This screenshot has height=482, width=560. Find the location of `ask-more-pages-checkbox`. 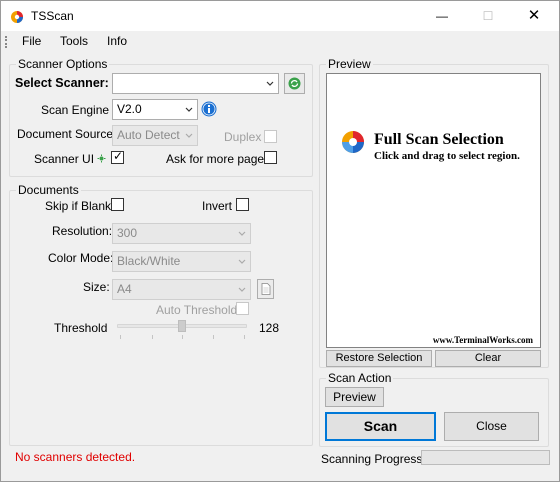

ask-more-pages-checkbox is located at coordinates (270, 157).